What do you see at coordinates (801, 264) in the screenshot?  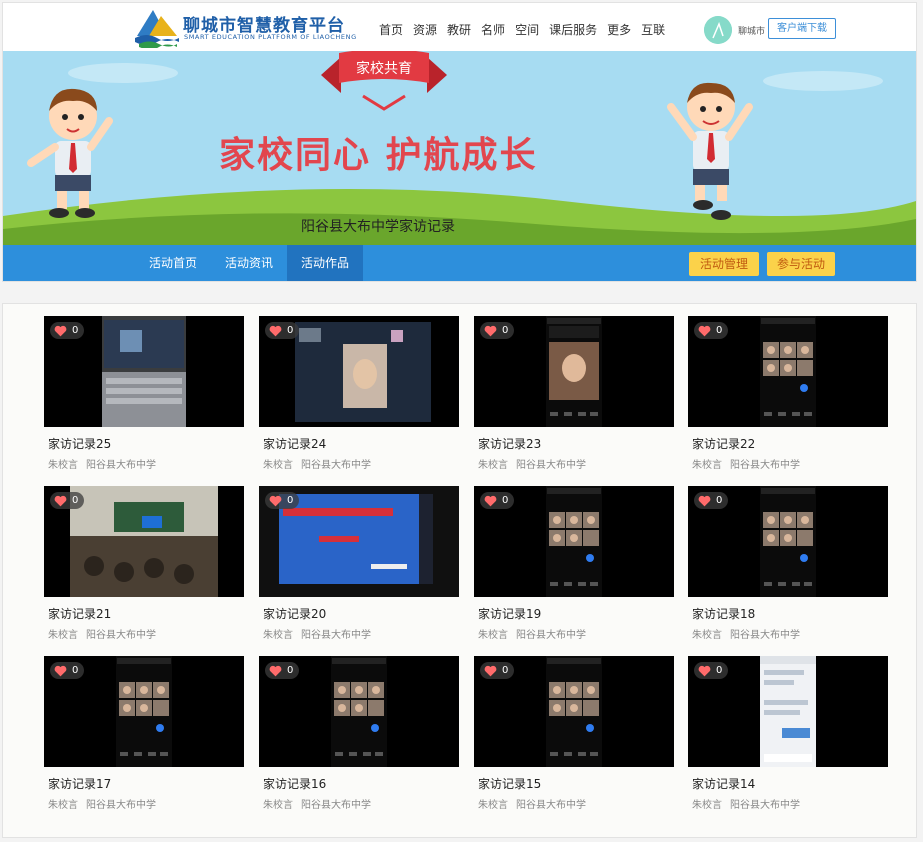 I see `join-activity-button: 参与活动` at bounding box center [801, 264].